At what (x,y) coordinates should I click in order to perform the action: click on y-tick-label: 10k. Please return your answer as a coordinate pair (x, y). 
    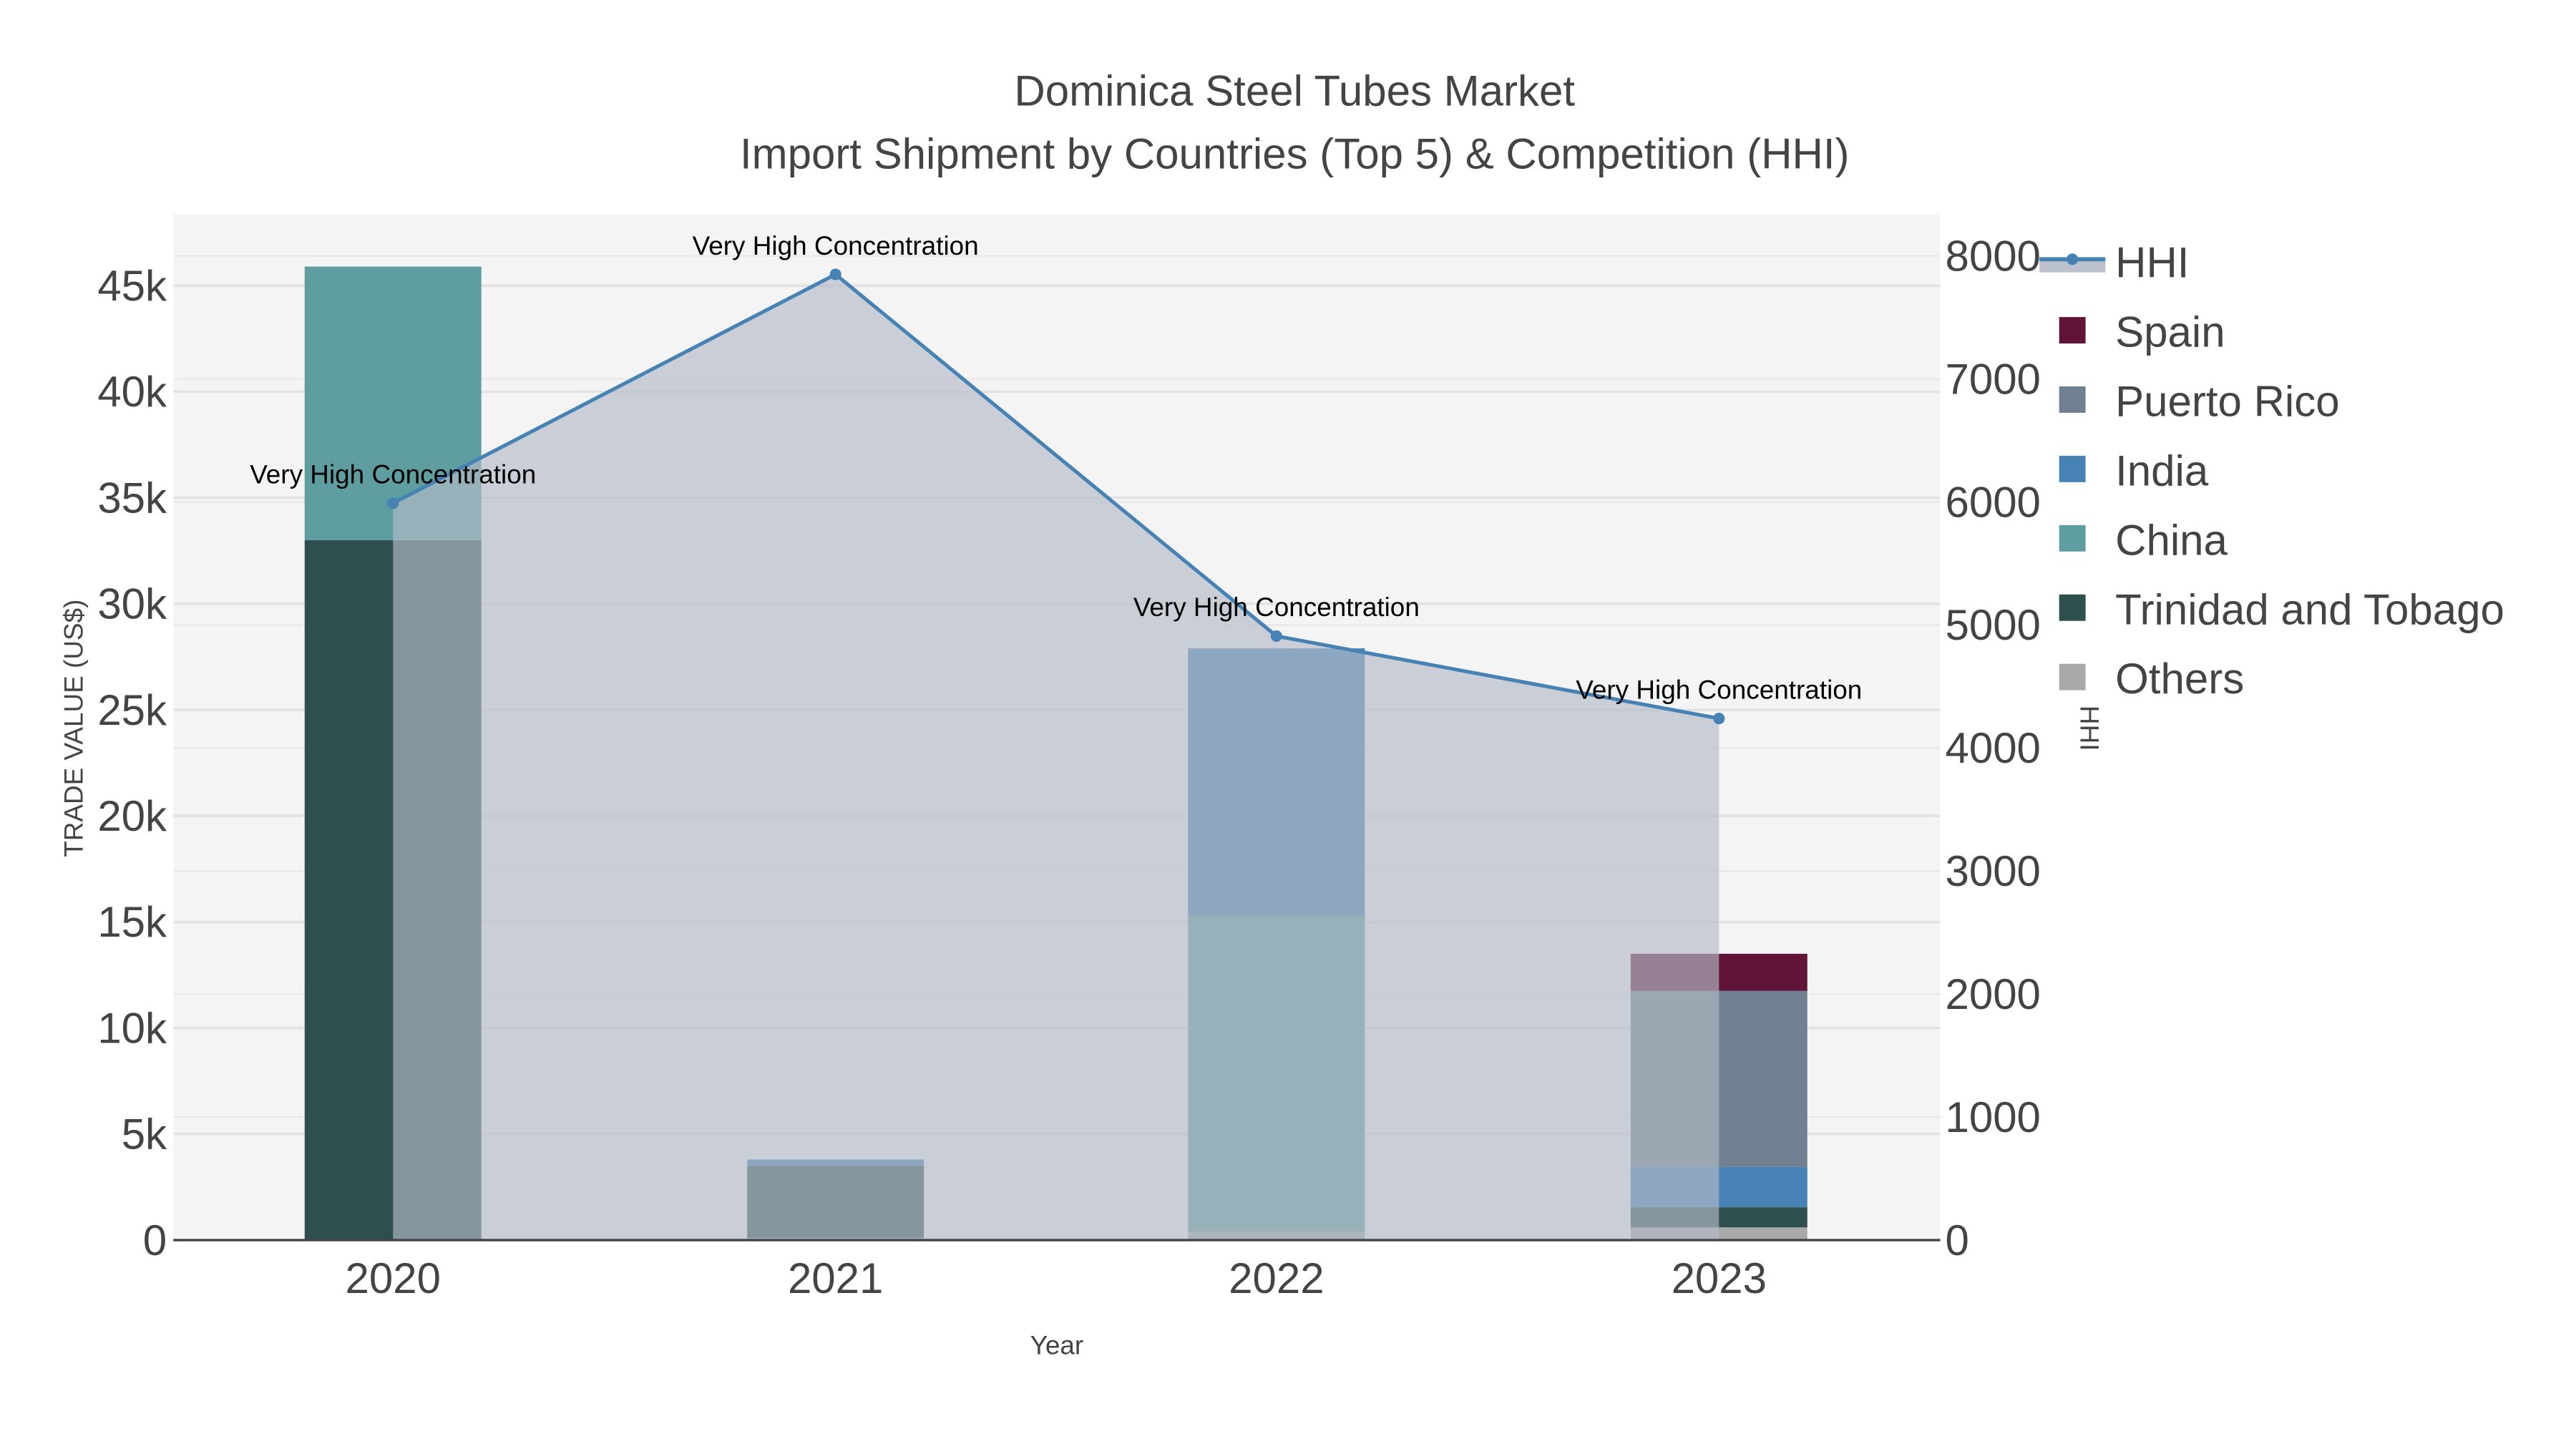
    Looking at the image, I should click on (132, 1028).